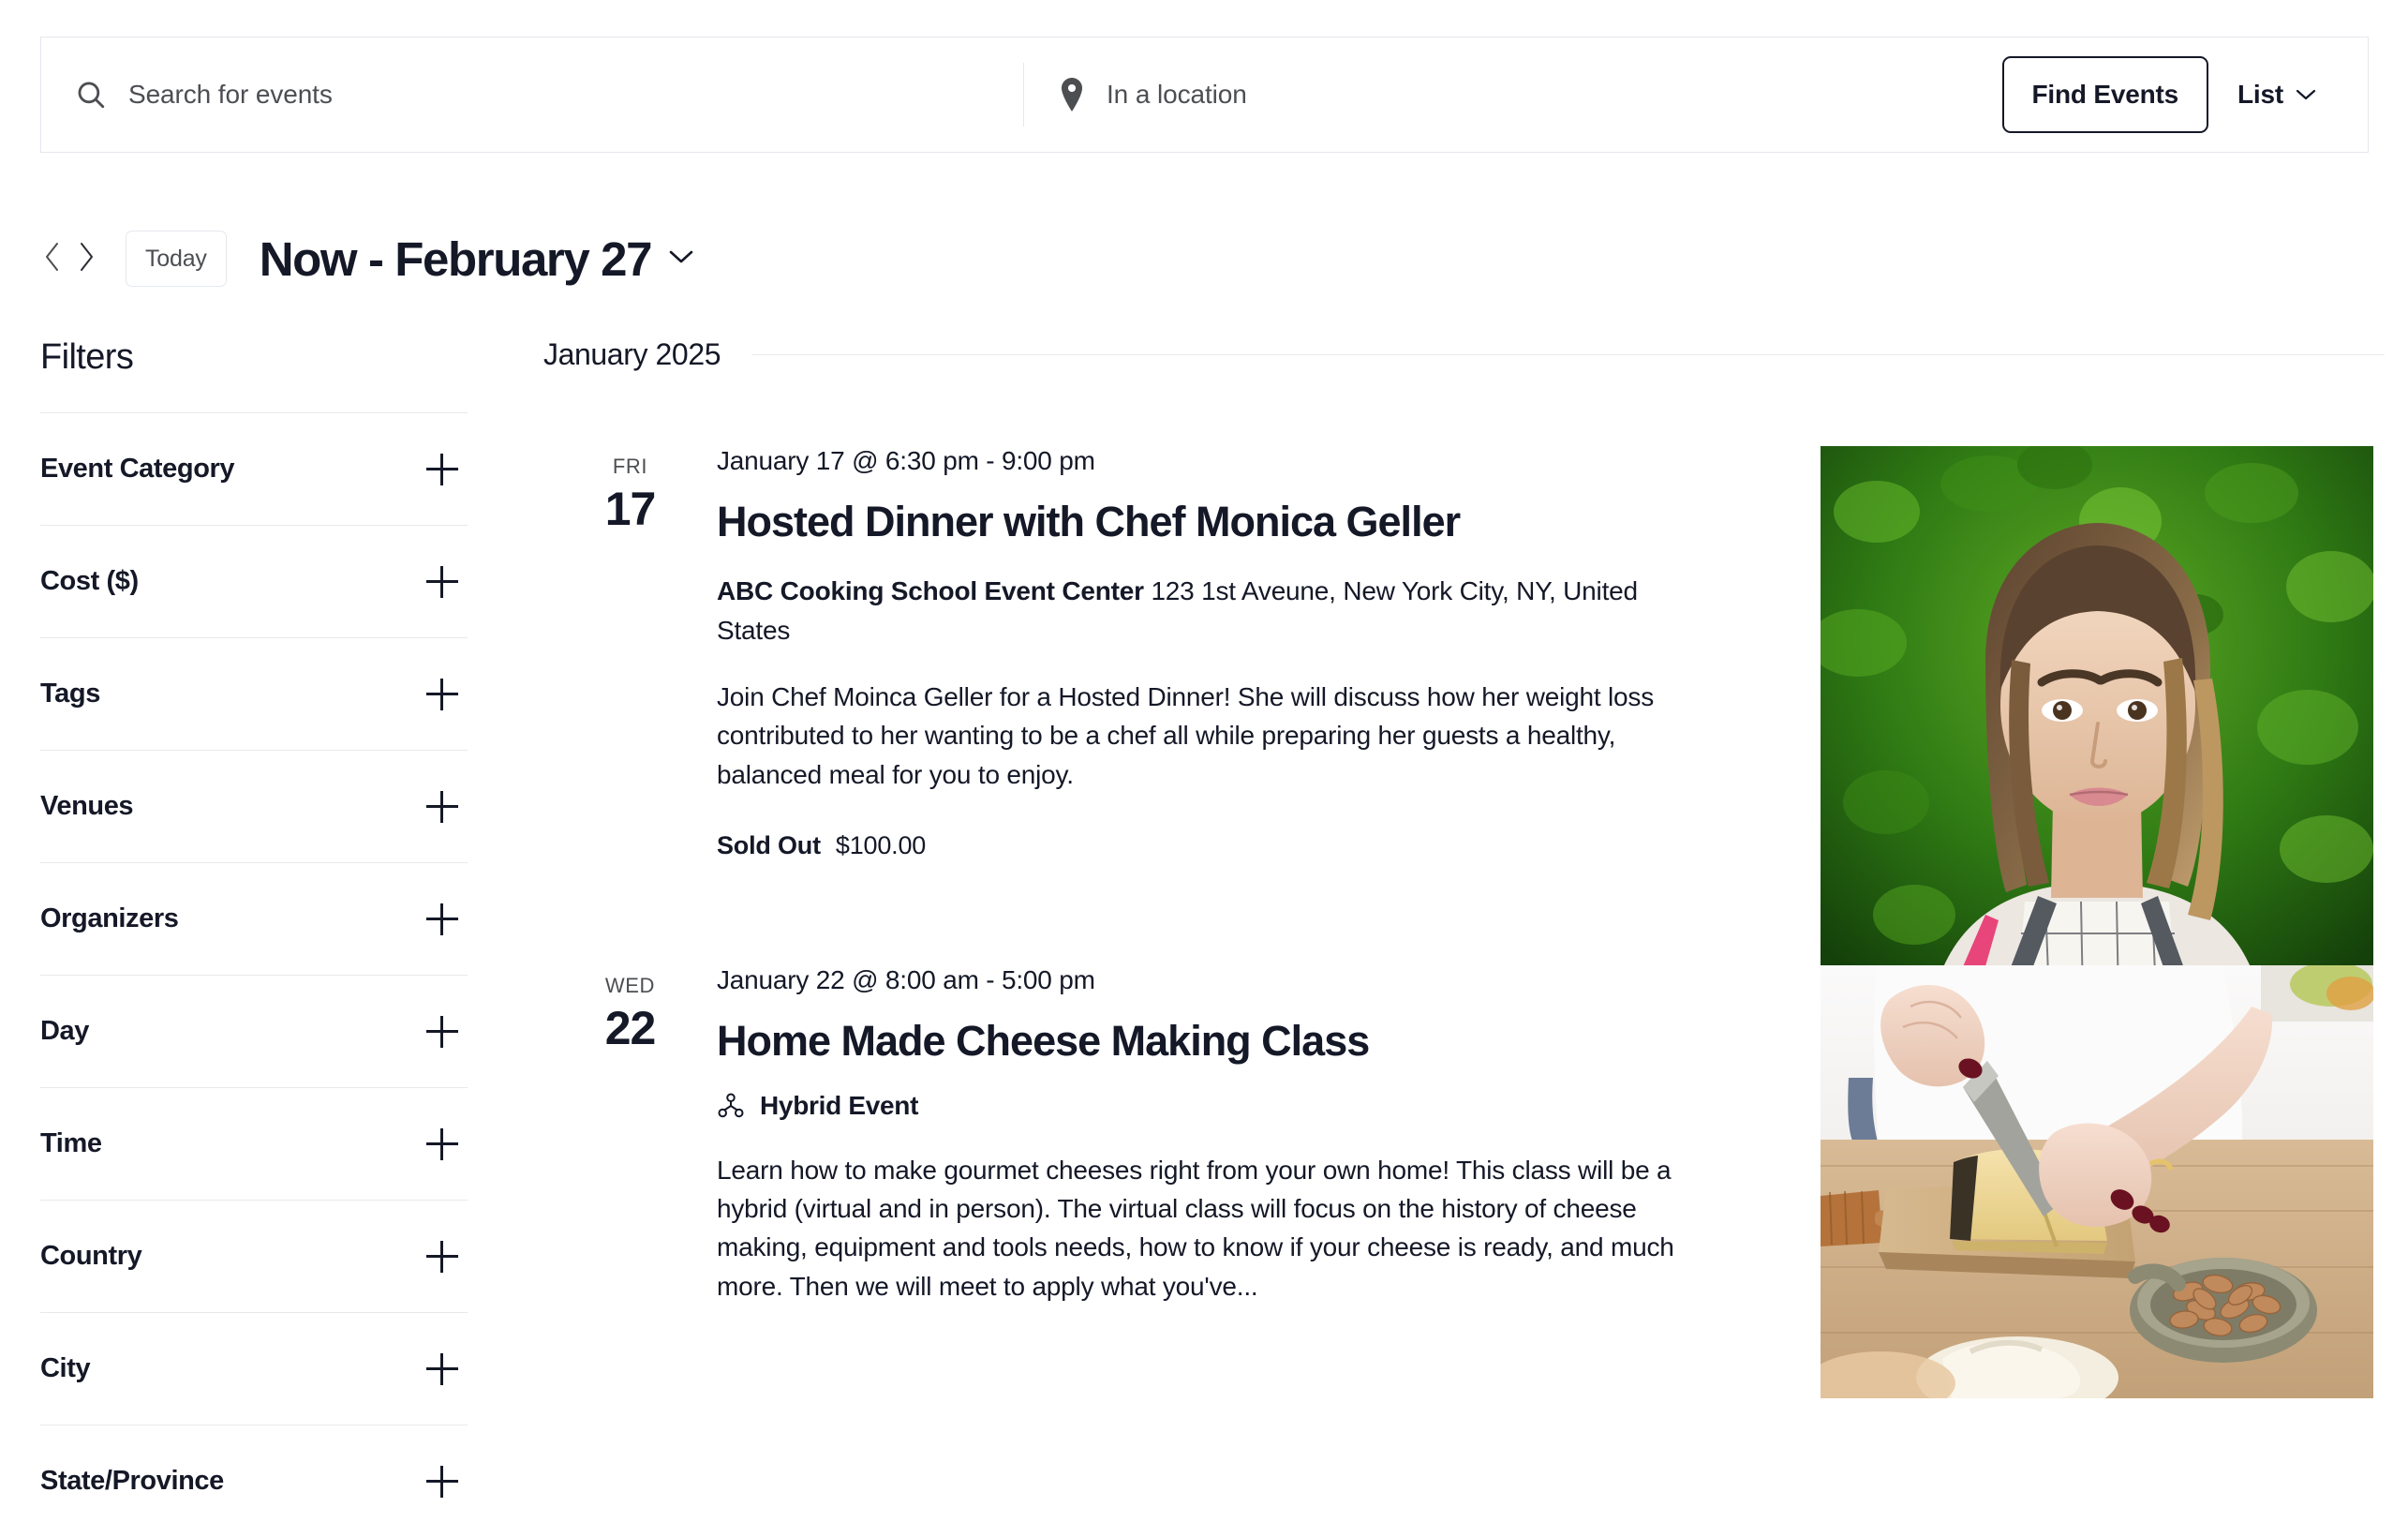 This screenshot has width=2408, height=1537. I want to click on next-events-button, so click(86, 258).